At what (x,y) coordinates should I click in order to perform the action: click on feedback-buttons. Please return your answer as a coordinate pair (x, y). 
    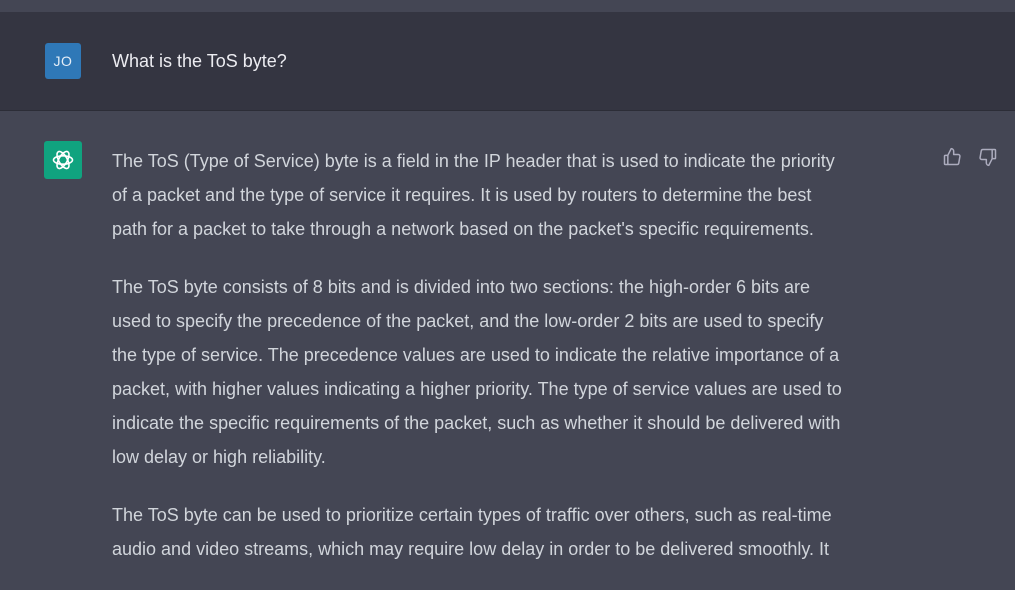
    Looking at the image, I should click on (970, 157).